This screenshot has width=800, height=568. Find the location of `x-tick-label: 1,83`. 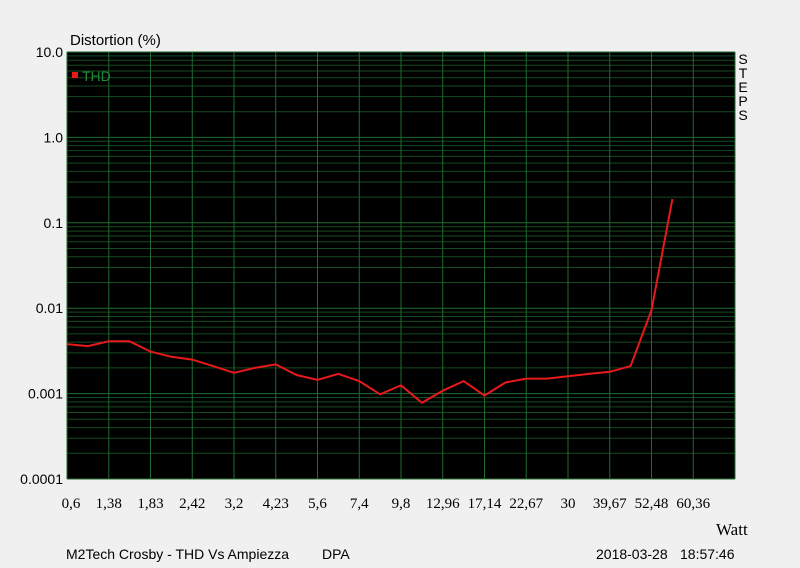

x-tick-label: 1,83 is located at coordinates (150, 504).